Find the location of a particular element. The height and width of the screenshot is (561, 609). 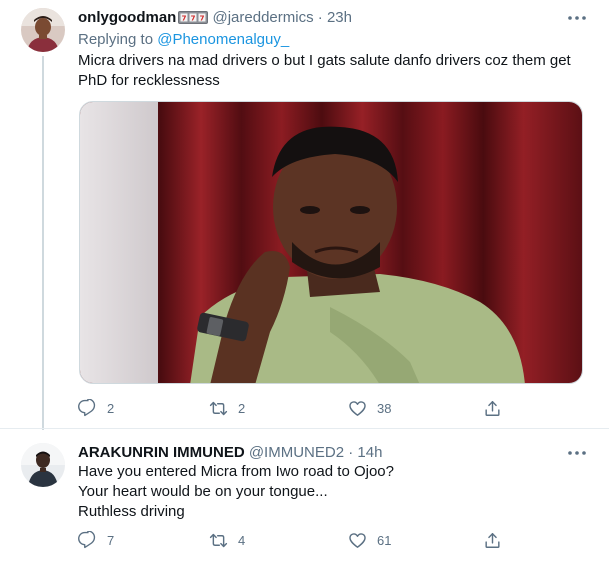

reply-count: 7 is located at coordinates (111, 540).